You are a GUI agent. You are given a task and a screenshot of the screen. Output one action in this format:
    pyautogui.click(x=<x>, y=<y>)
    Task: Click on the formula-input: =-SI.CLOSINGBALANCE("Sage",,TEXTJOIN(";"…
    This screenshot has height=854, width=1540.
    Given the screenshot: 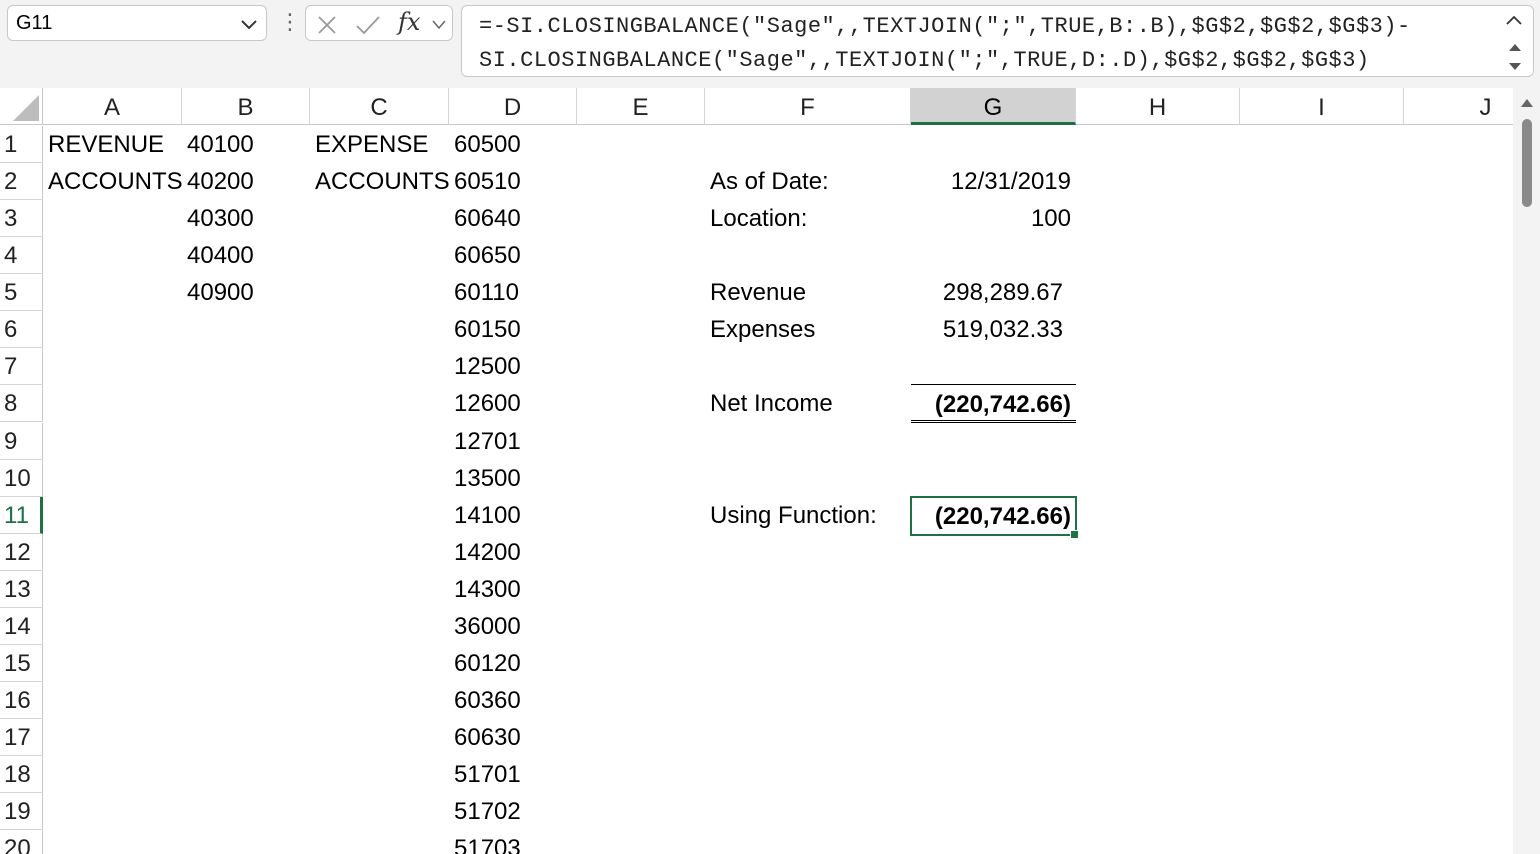 What is the action you would take?
    pyautogui.click(x=997, y=41)
    